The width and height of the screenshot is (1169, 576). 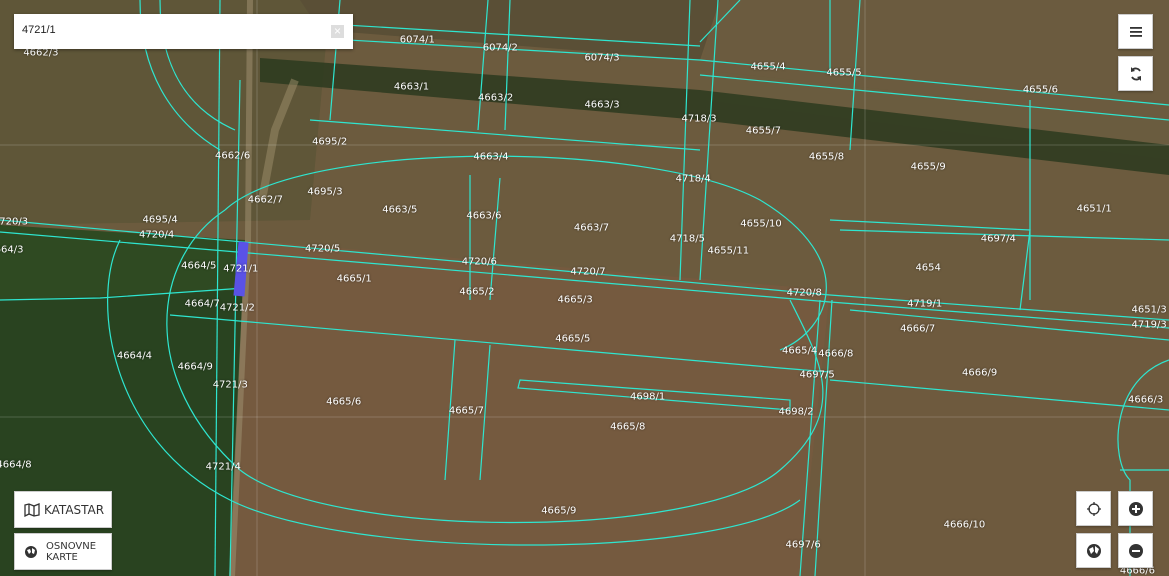 I want to click on katastar-button: KATASTAR, so click(x=63, y=509).